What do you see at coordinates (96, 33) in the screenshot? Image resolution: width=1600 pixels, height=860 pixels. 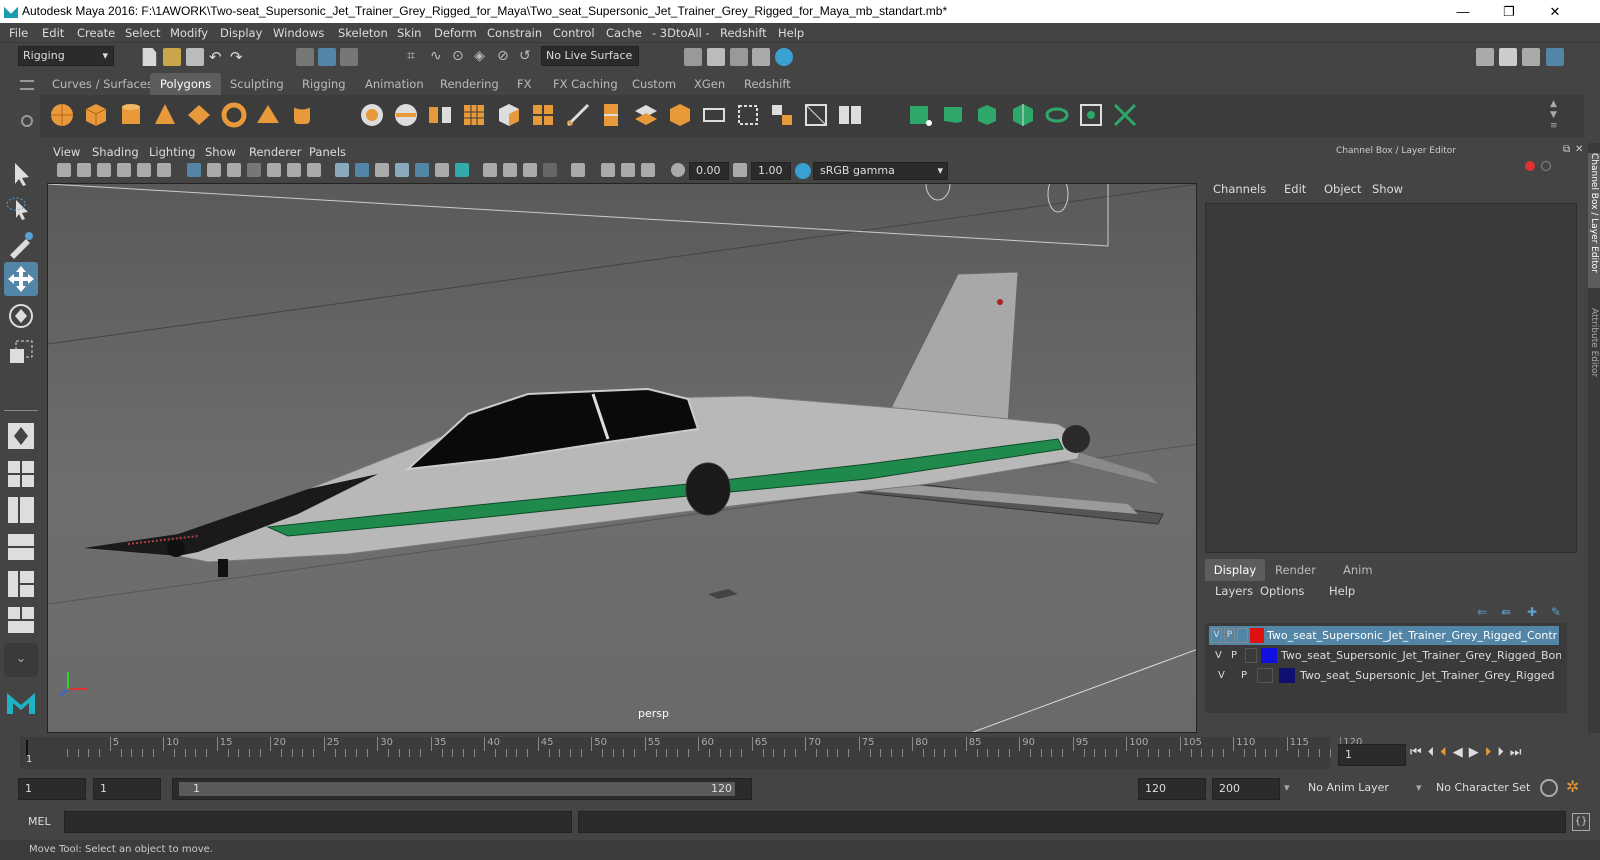 I see `menu-create: Create` at bounding box center [96, 33].